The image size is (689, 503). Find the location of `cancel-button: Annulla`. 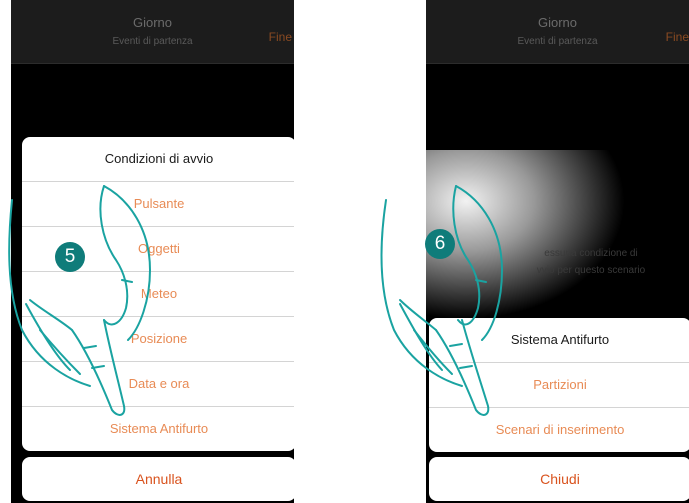

cancel-button: Annulla is located at coordinates (158, 479).